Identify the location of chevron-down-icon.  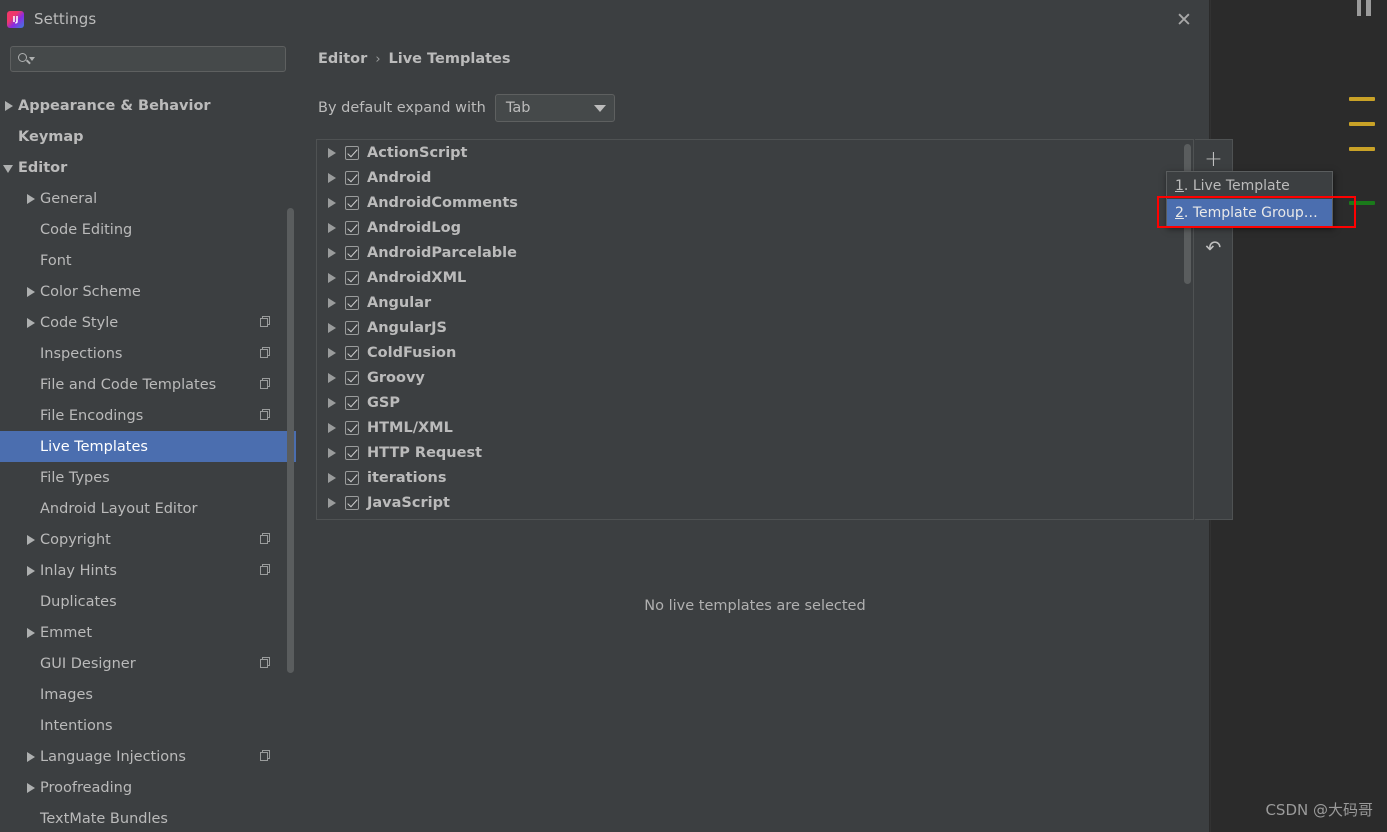
(10, 167).